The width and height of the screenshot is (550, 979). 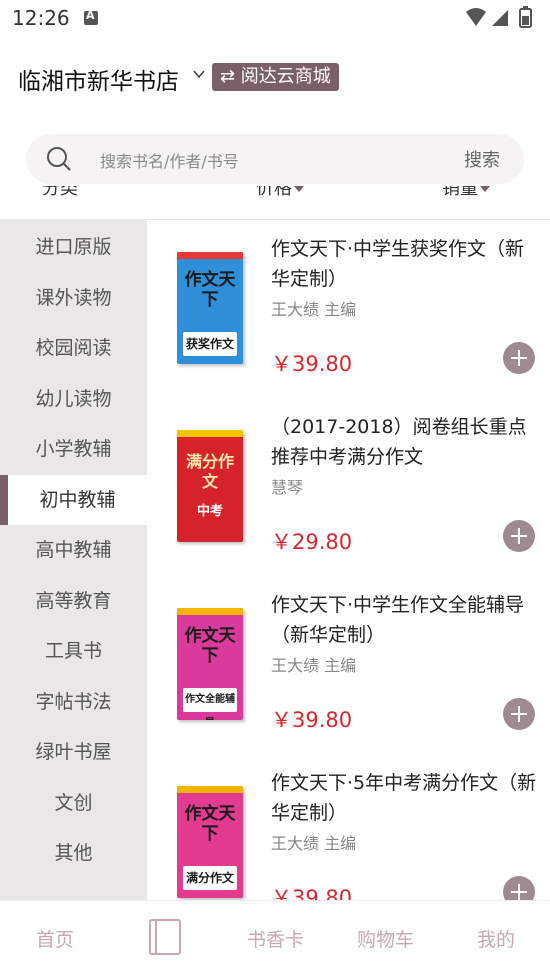 I want to click on category-item: 工具书, so click(x=73, y=651).